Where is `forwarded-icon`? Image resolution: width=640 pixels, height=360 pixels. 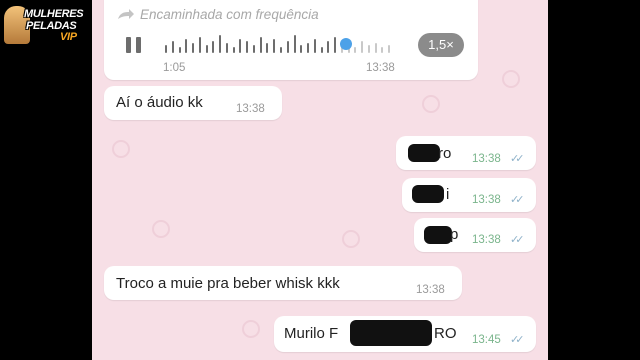
forwarded-icon is located at coordinates (126, 14).